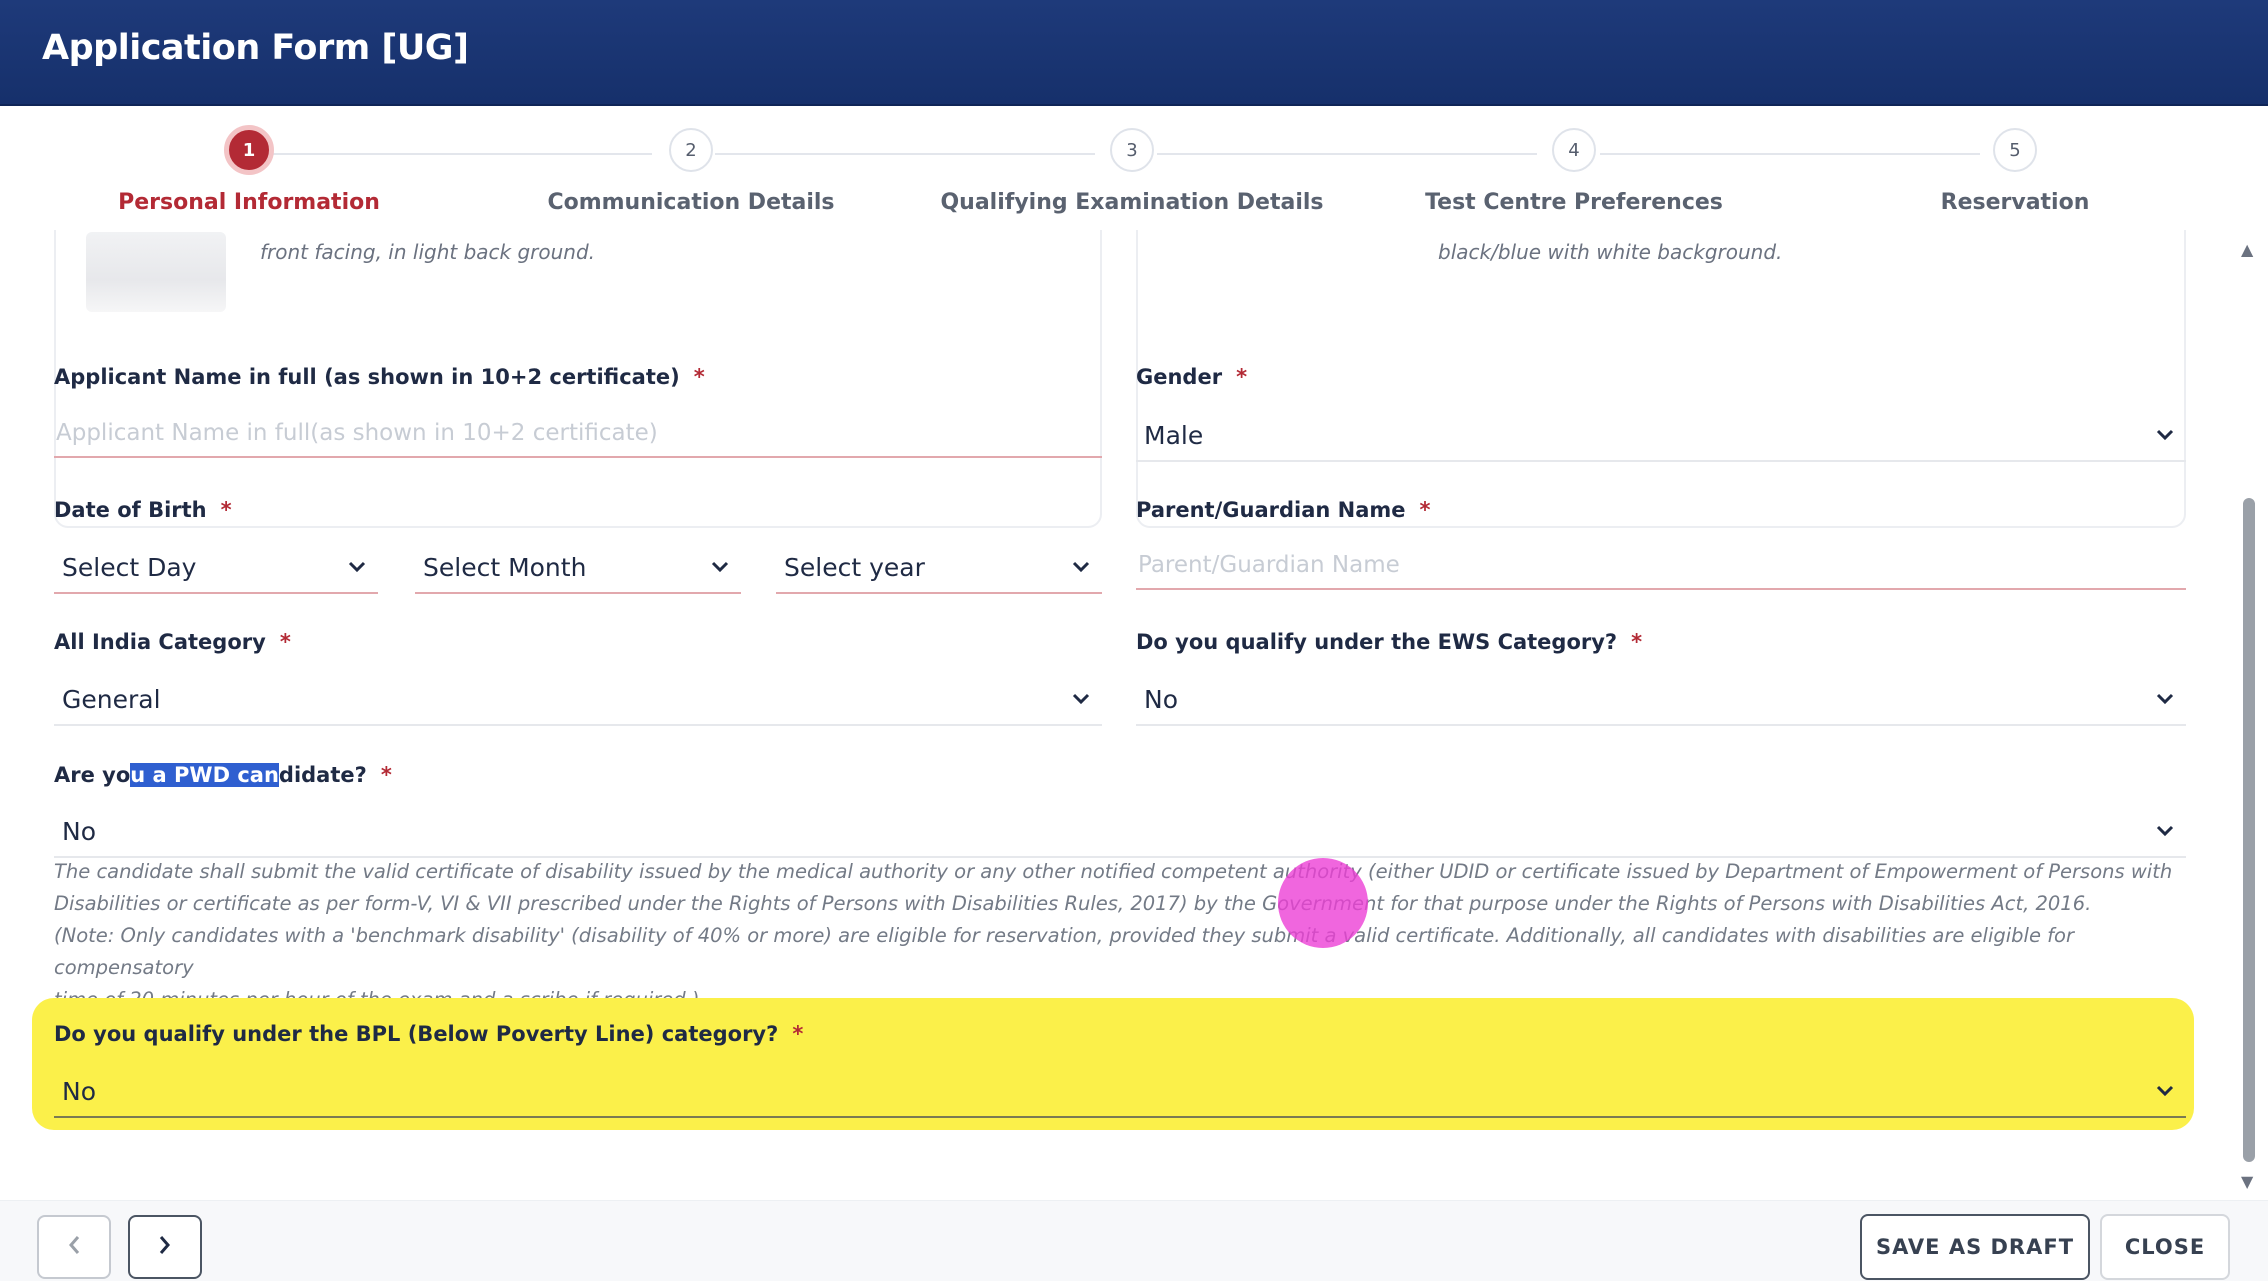 This screenshot has width=2268, height=1281. Describe the element at coordinates (2247, 249) in the screenshot. I see `scroll-up-arrow-icon: ▲` at that location.